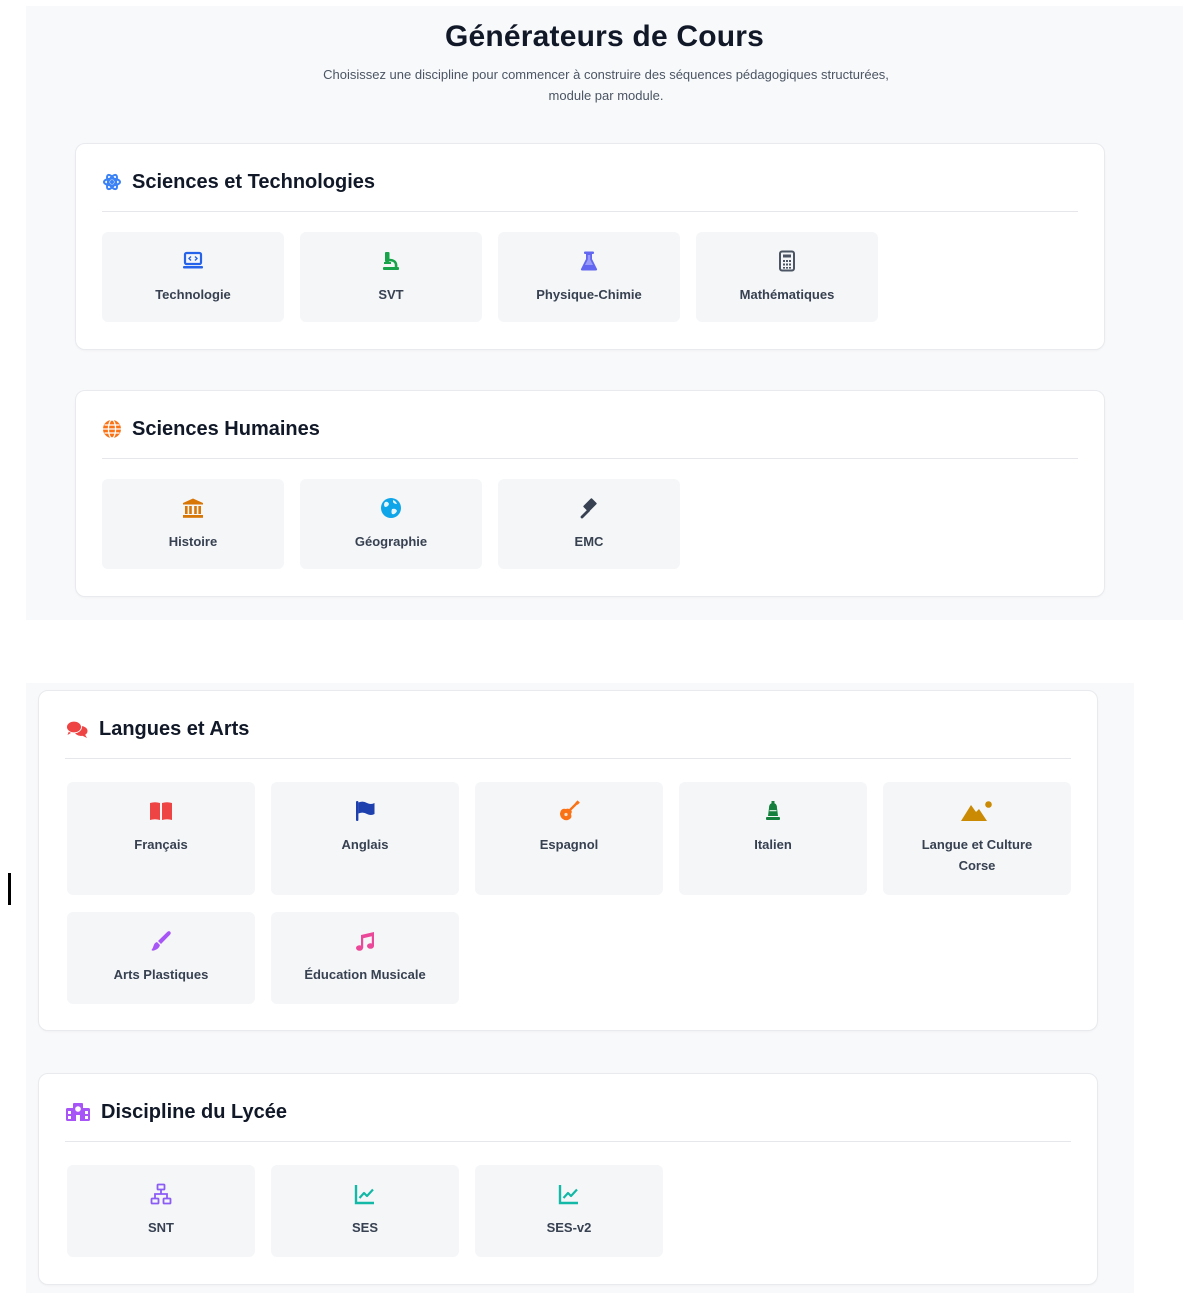 This screenshot has width=1183, height=1293. What do you see at coordinates (254, 182) in the screenshot?
I see `section-title: Sciences et Technologies` at bounding box center [254, 182].